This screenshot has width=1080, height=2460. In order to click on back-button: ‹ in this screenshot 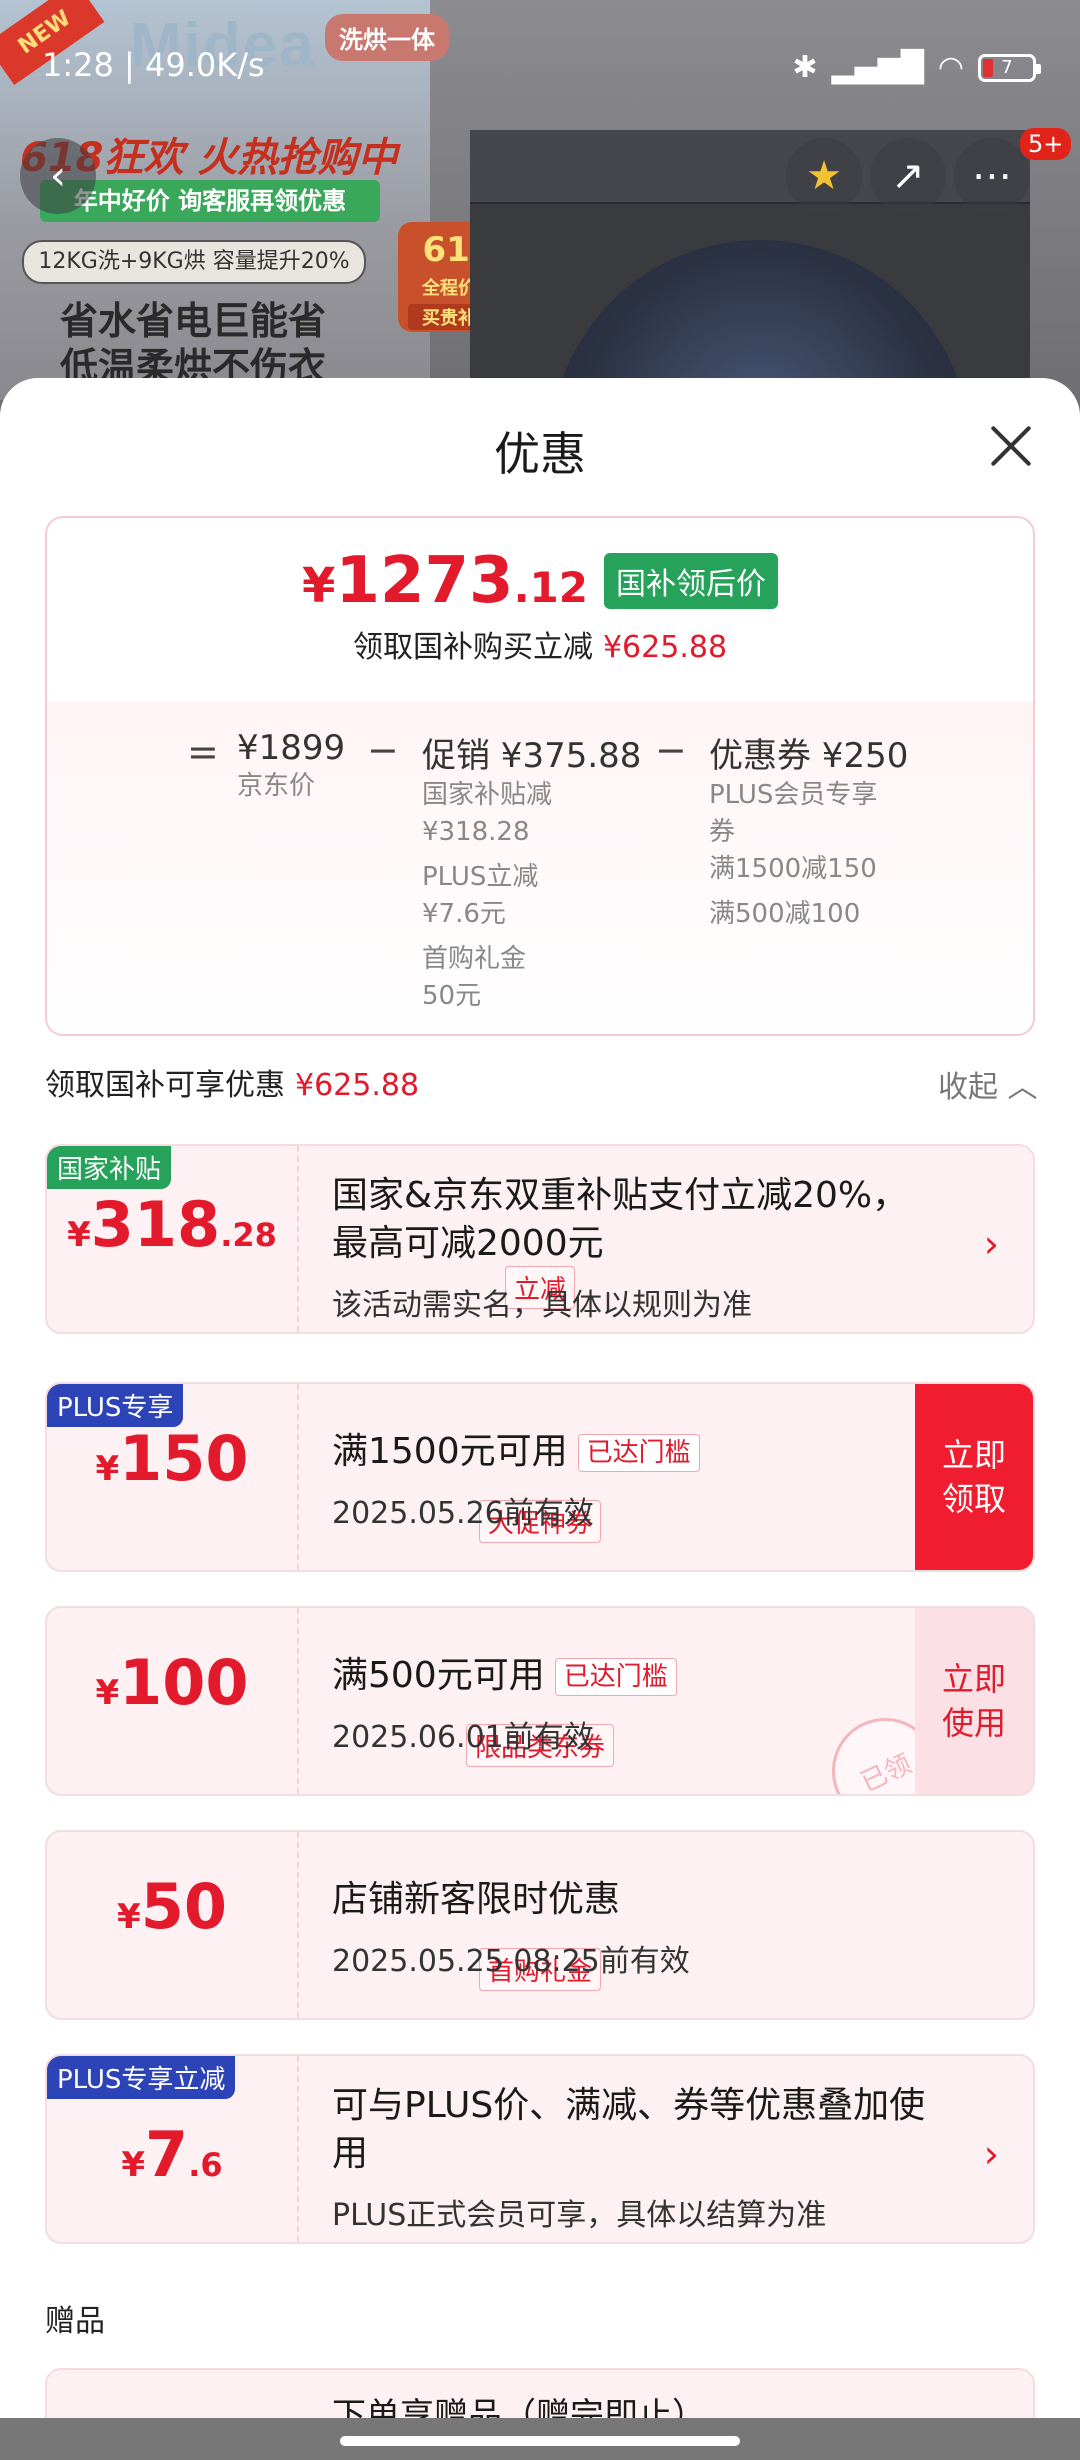, I will do `click(58, 176)`.